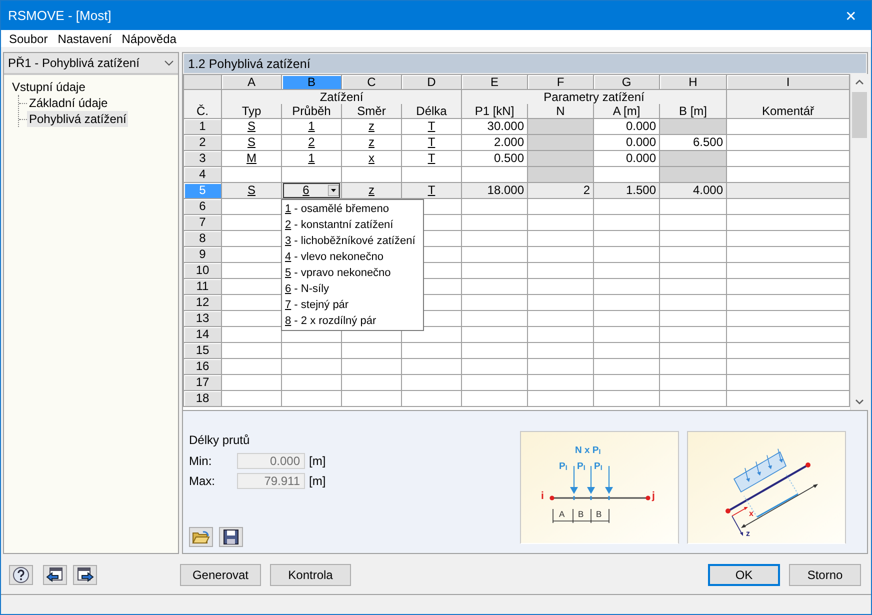 The height and width of the screenshot is (615, 872). Describe the element at coordinates (859, 242) in the screenshot. I see `scrollbar` at that location.